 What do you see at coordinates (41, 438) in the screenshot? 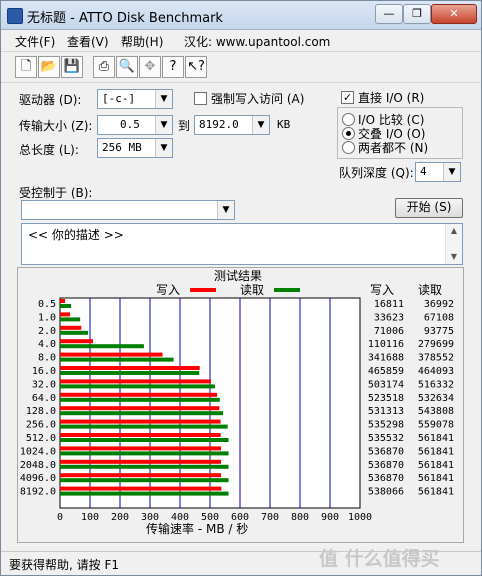
I see `y-tick-label: 512.0` at bounding box center [41, 438].